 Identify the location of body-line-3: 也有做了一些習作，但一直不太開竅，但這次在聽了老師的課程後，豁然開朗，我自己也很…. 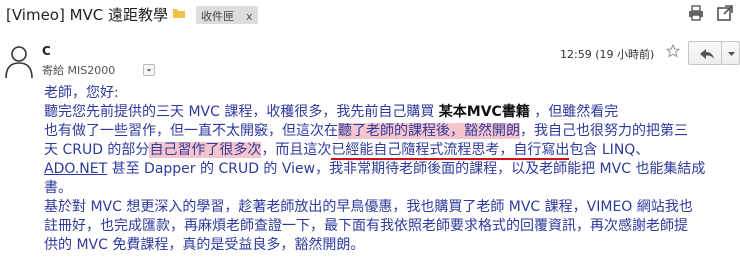
(389, 131).